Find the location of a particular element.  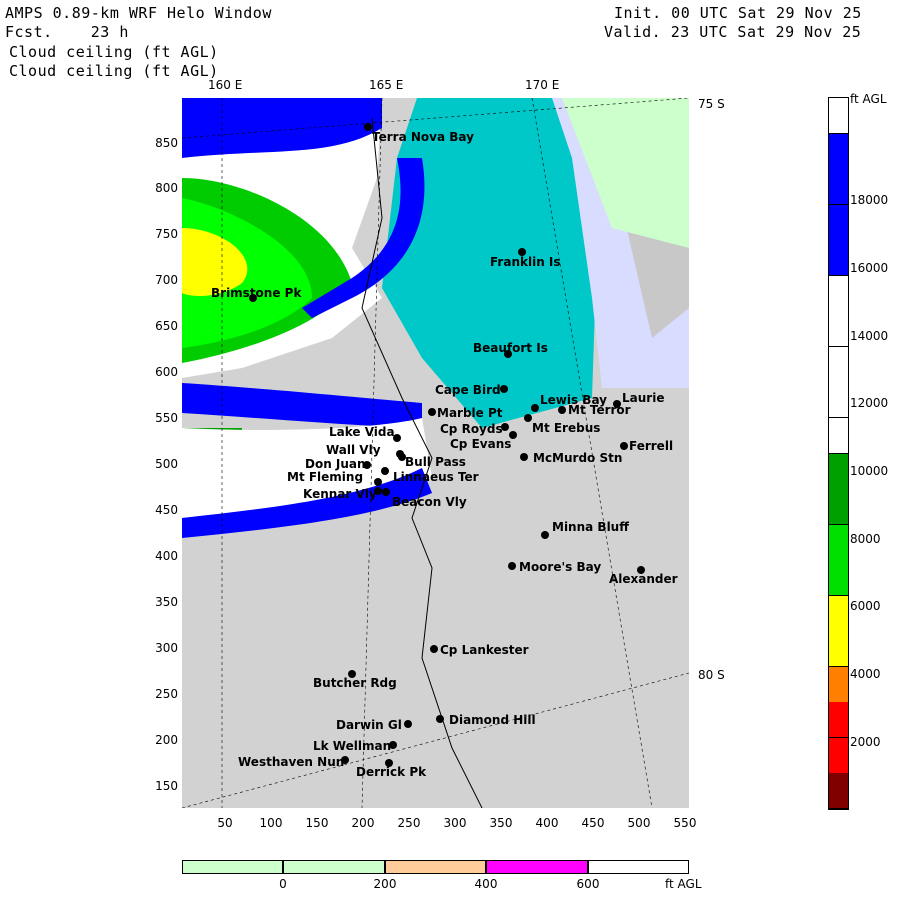

y-tick-label: 300 is located at coordinates (166, 648).